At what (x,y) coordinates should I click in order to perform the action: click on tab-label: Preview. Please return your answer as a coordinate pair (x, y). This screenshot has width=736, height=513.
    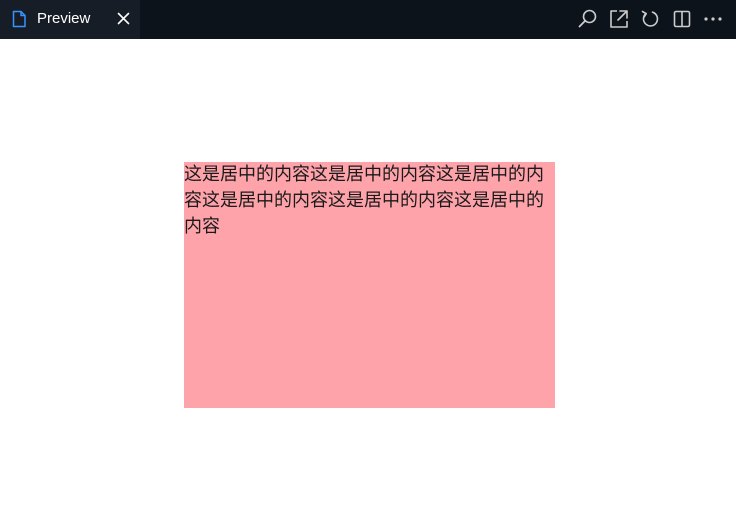
    Looking at the image, I should click on (64, 18).